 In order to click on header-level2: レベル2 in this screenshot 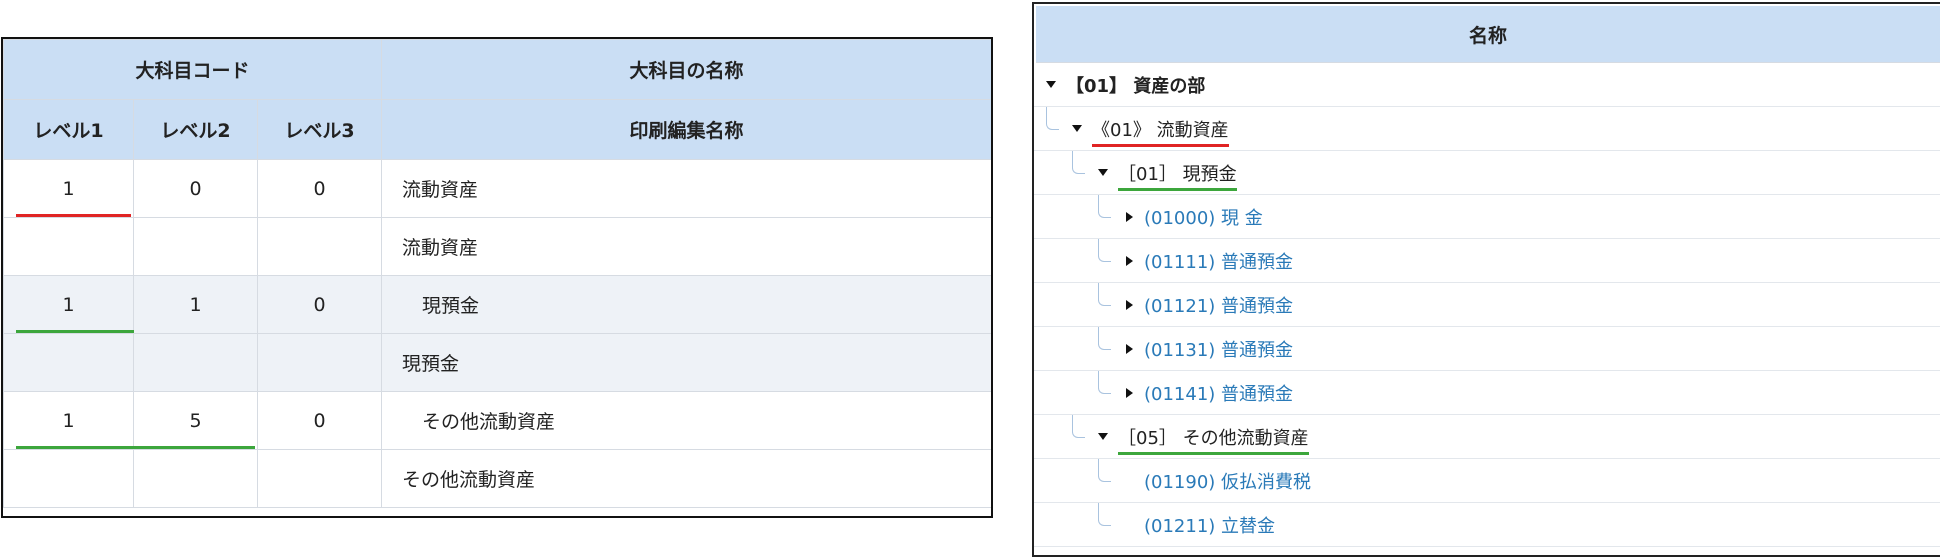, I will do `click(195, 129)`.